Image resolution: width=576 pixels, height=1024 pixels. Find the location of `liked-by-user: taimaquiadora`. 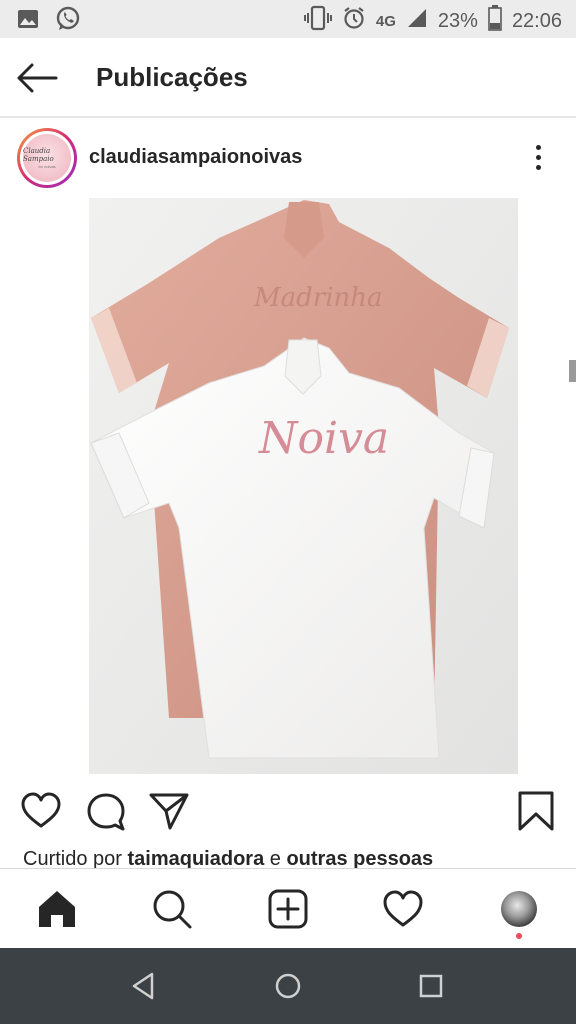

liked-by-user: taimaquiadora is located at coordinates (196, 859).